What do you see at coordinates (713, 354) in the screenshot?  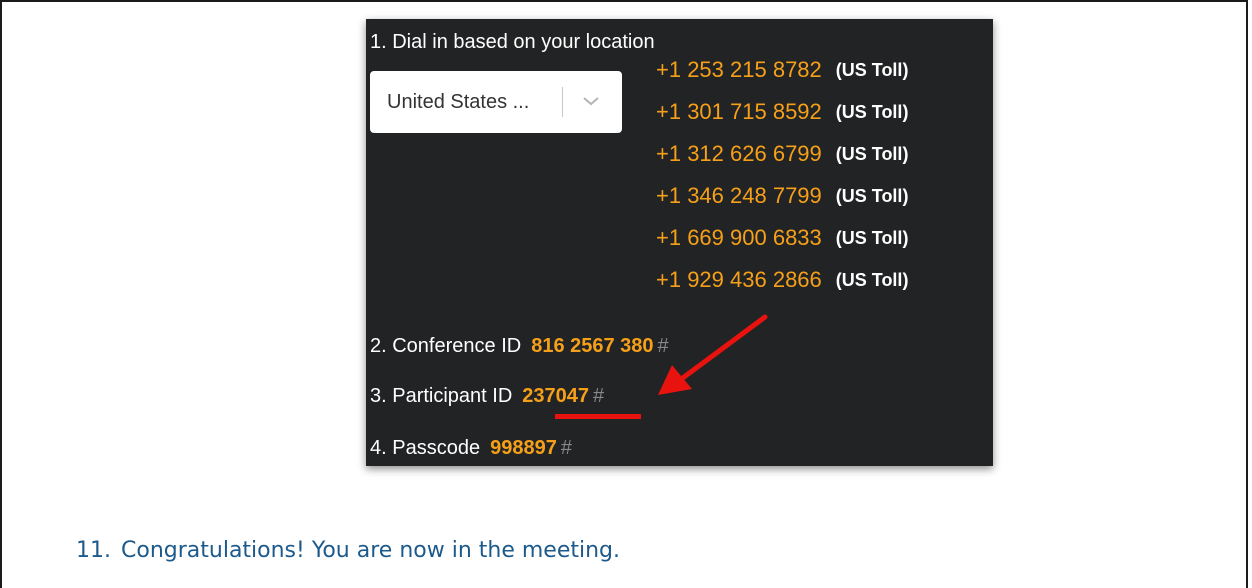 I see `annotation-arrow-icon` at bounding box center [713, 354].